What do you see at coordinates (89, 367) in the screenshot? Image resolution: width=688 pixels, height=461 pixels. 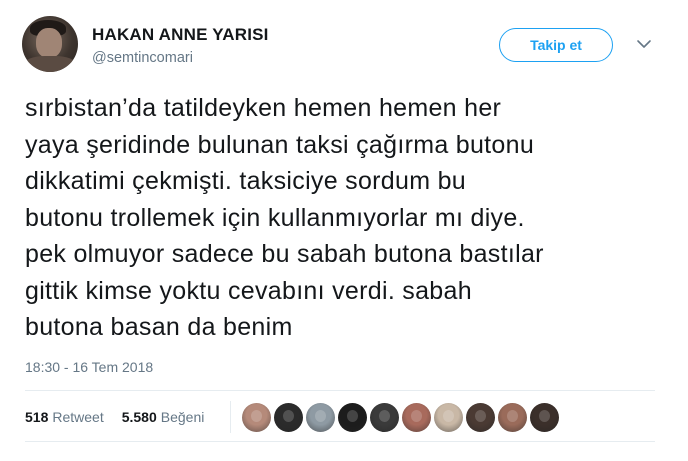 I see `tweet-timestamp: 18:30 - 16 Tem 2018` at bounding box center [89, 367].